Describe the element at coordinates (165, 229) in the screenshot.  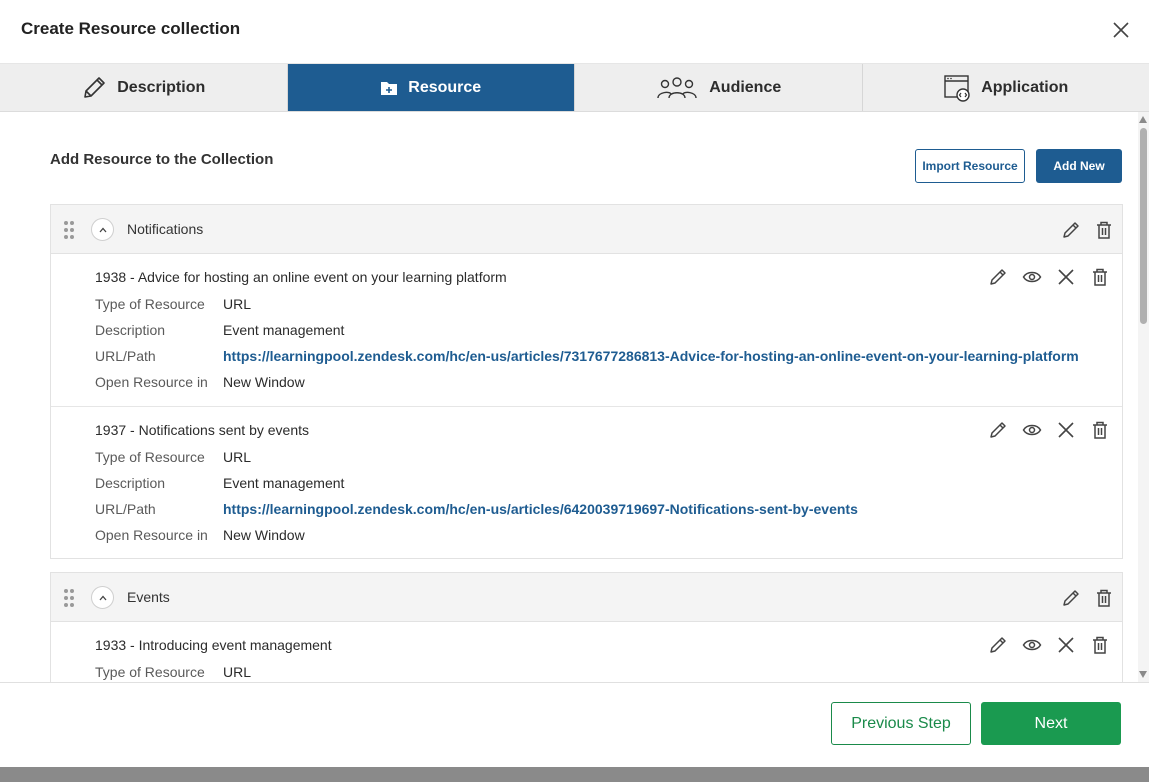
I see `group-name: Notifications` at that location.